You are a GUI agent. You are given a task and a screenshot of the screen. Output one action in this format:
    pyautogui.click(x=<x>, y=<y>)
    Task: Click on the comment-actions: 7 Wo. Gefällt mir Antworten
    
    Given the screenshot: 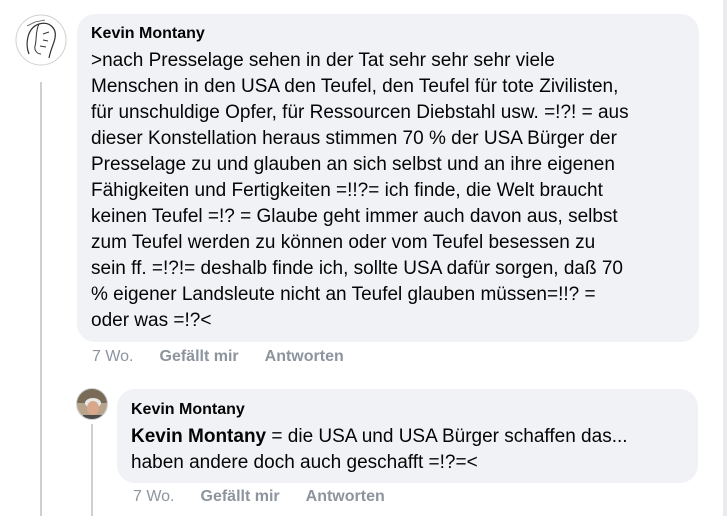 What is the action you would take?
    pyautogui.click(x=218, y=357)
    